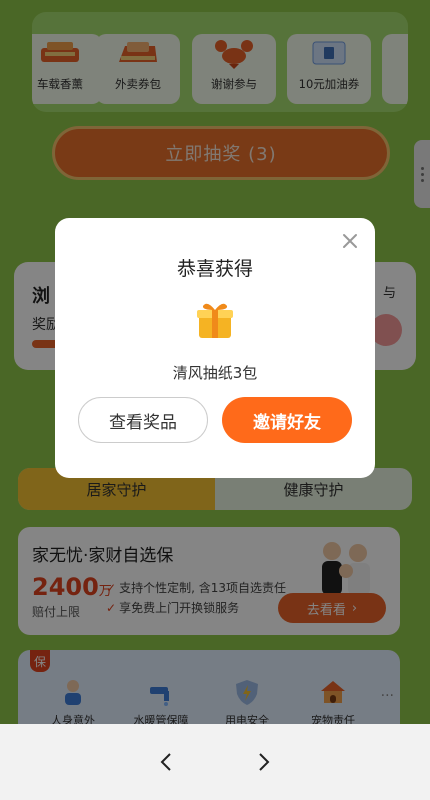 This screenshot has width=430, height=800. What do you see at coordinates (215, 320) in the screenshot?
I see `gift-box-icon` at bounding box center [215, 320].